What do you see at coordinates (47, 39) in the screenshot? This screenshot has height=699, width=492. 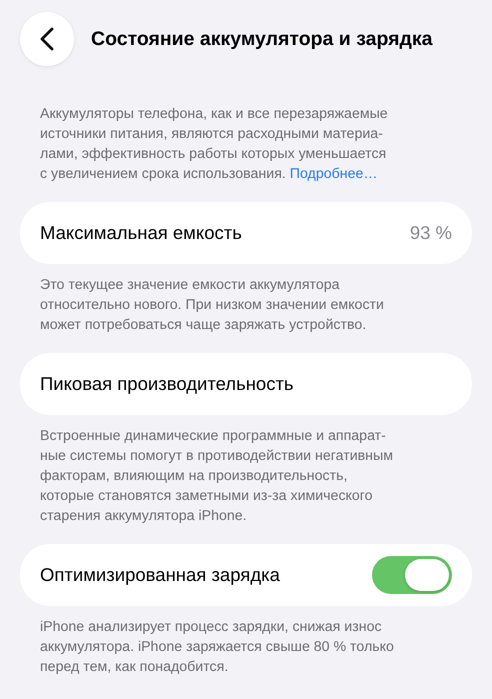 I see `chevron-left-icon` at bounding box center [47, 39].